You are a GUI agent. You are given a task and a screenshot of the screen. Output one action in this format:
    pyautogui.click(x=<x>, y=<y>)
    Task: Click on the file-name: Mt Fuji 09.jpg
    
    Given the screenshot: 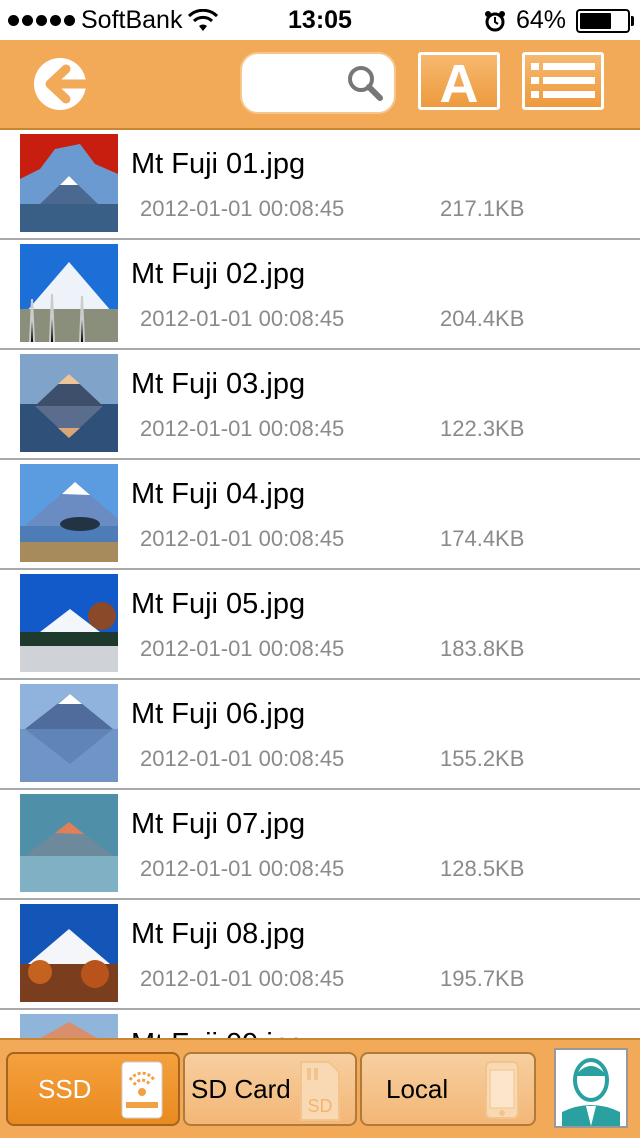 What is the action you would take?
    pyautogui.click(x=218, y=1033)
    